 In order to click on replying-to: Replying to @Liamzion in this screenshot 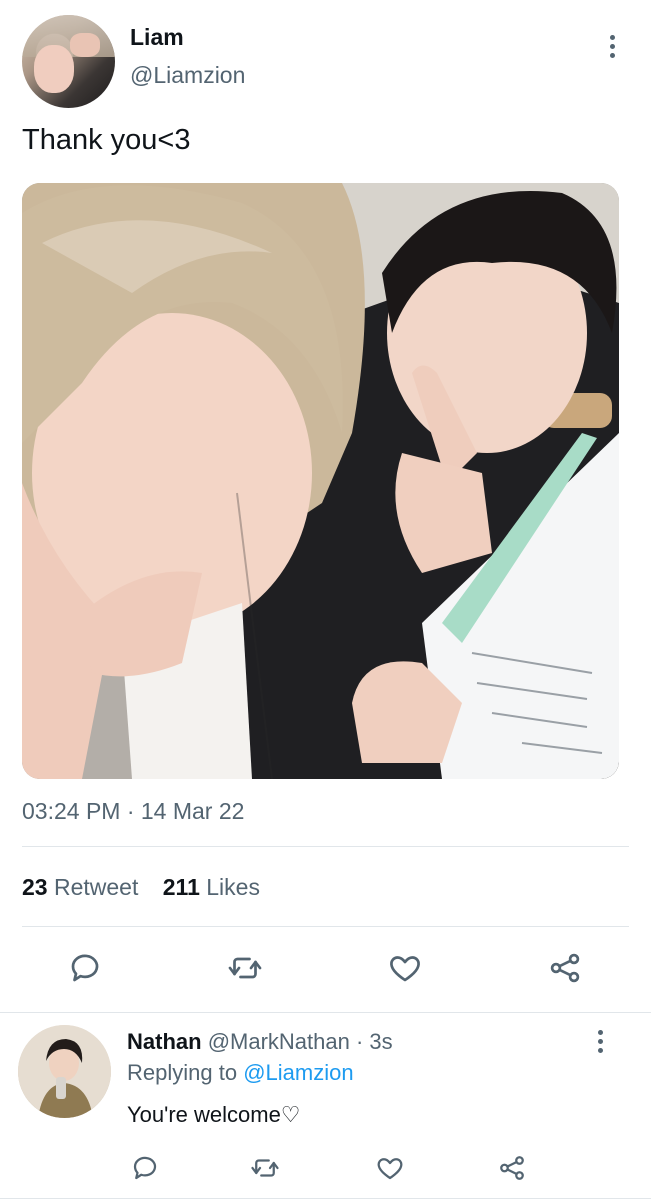, I will do `click(240, 1073)`.